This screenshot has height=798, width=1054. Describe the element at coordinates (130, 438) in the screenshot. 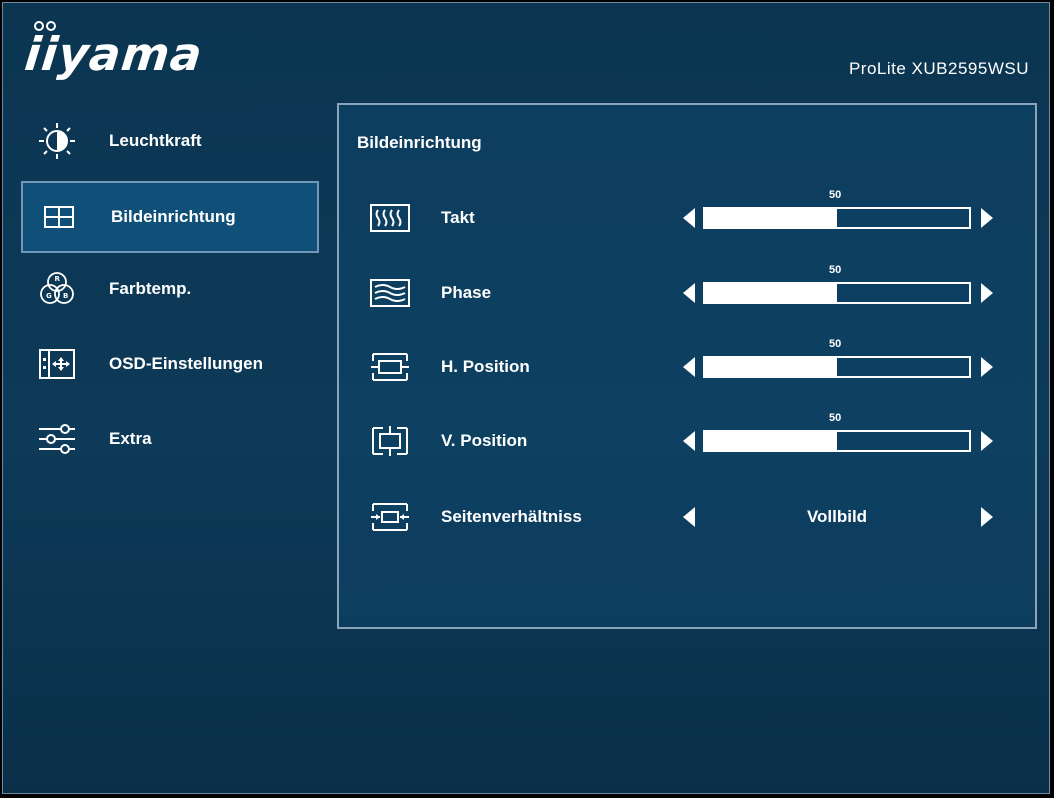

I see `sidebar-item-label: Extra` at that location.